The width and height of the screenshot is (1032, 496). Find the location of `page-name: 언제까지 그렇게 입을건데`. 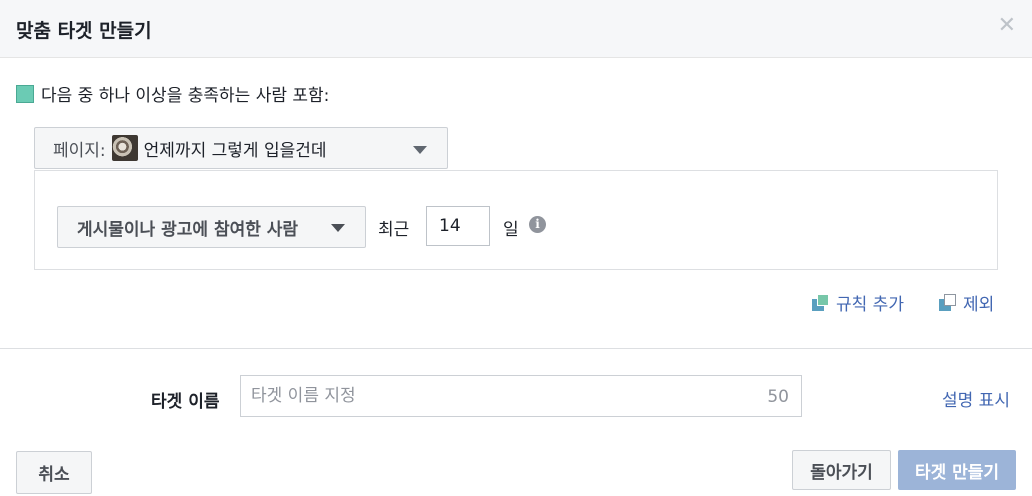

page-name: 언제까지 그렇게 입을건데 is located at coordinates (235, 150).